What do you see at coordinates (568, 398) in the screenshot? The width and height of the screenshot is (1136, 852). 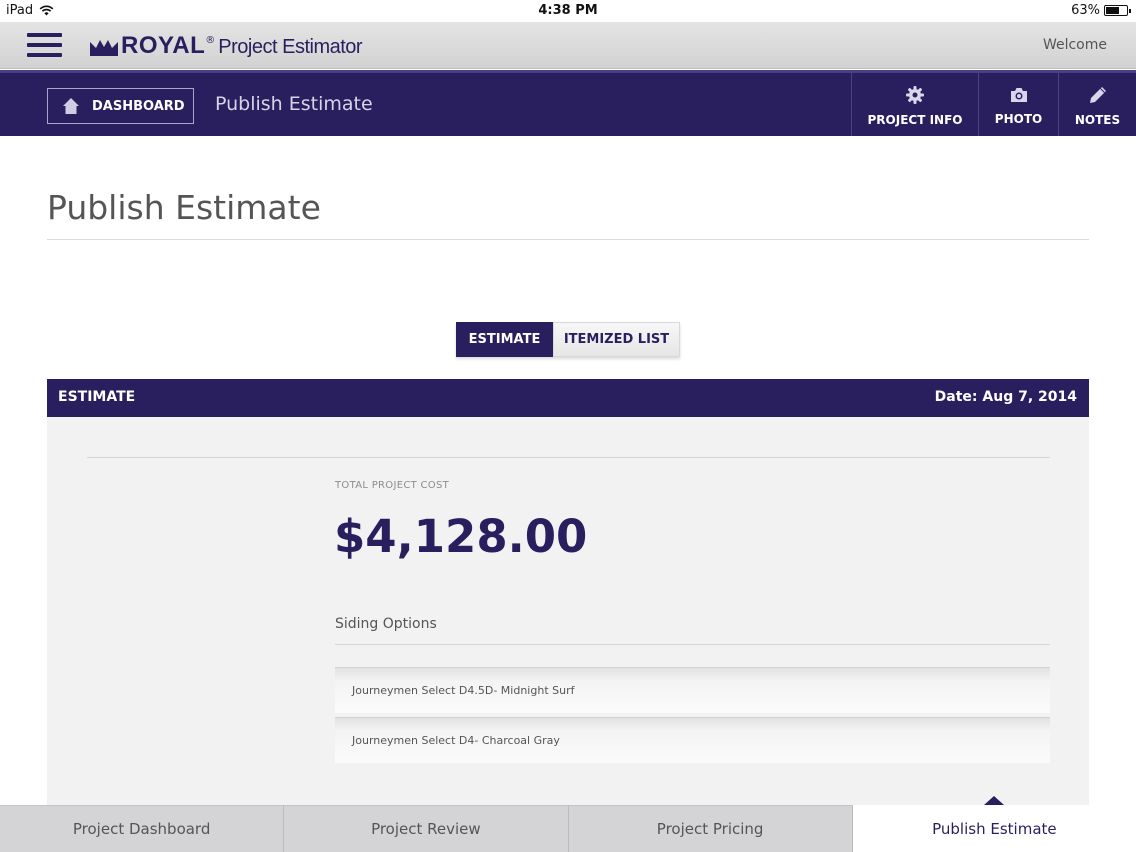 I see `estimate-header-bar: ESTIMATE Date: Aug 7, 2014` at bounding box center [568, 398].